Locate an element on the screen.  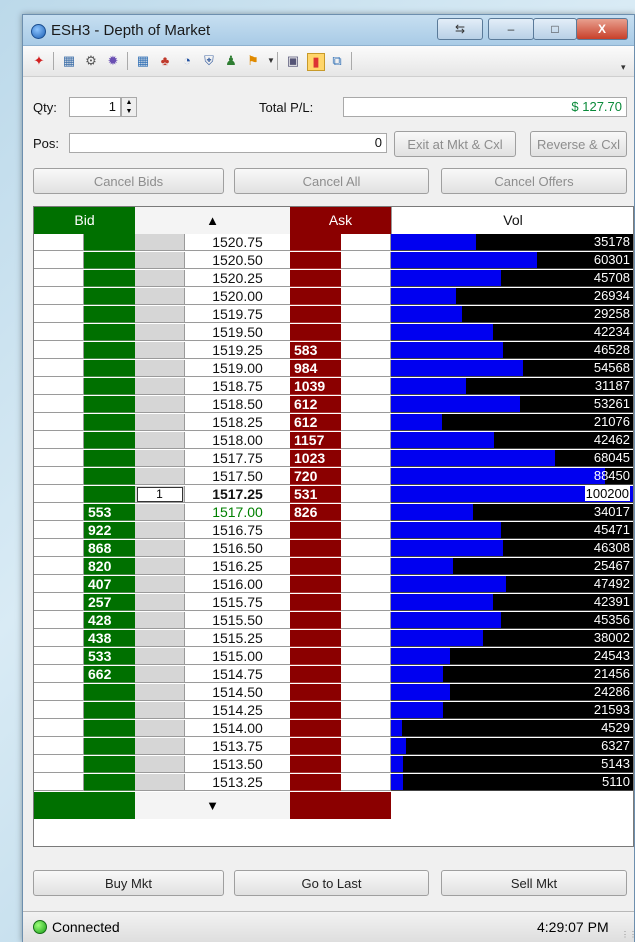
price-cell: 1517.50 is located at coordinates (237, 476).